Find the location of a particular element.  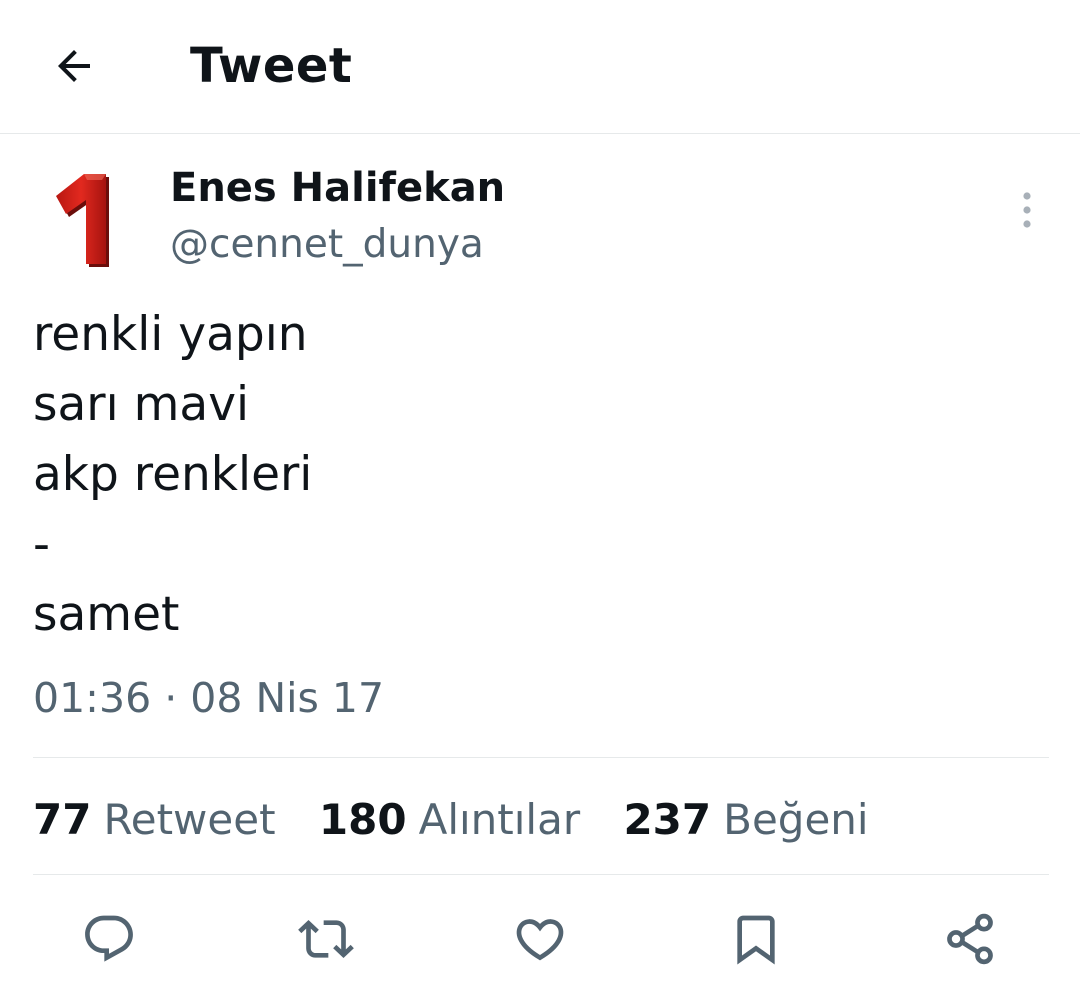

avatar is located at coordinates (85, 218).